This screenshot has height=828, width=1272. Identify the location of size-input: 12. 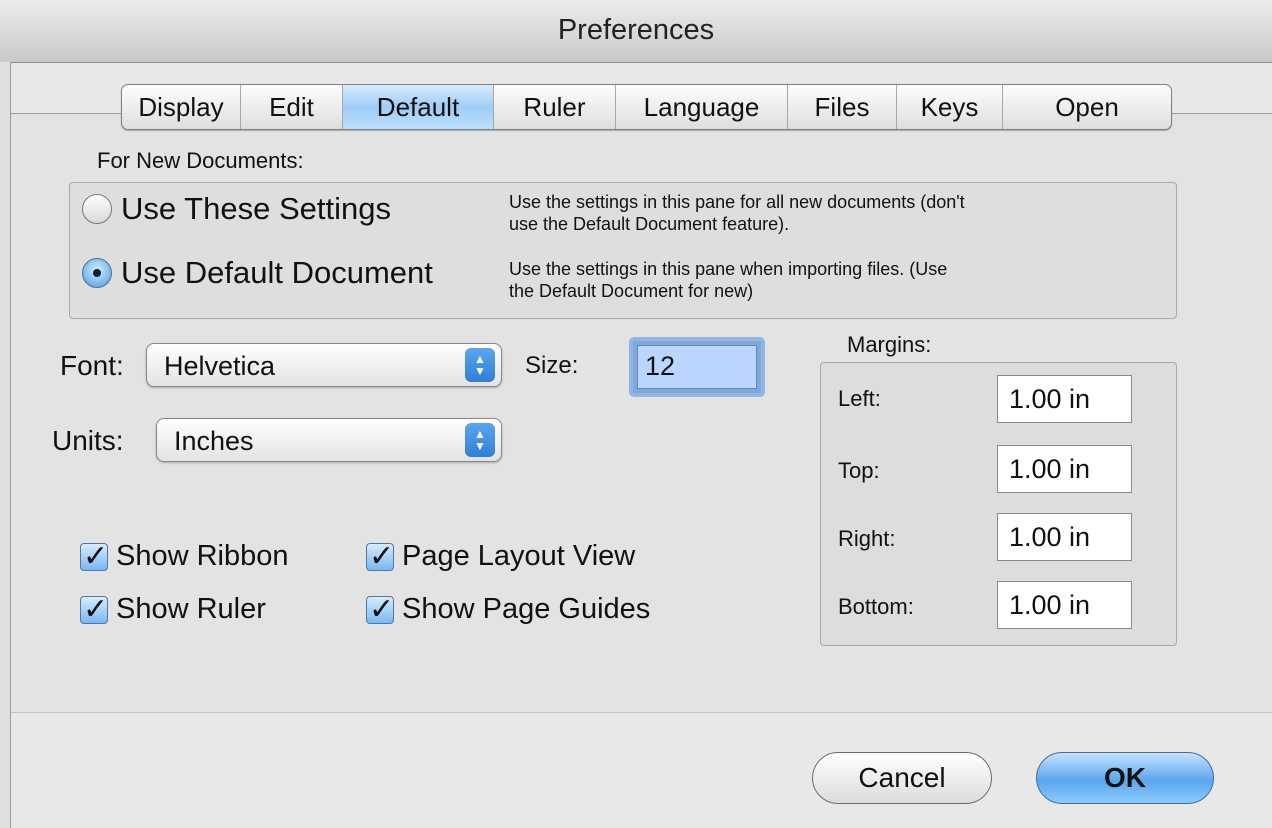
(697, 367).